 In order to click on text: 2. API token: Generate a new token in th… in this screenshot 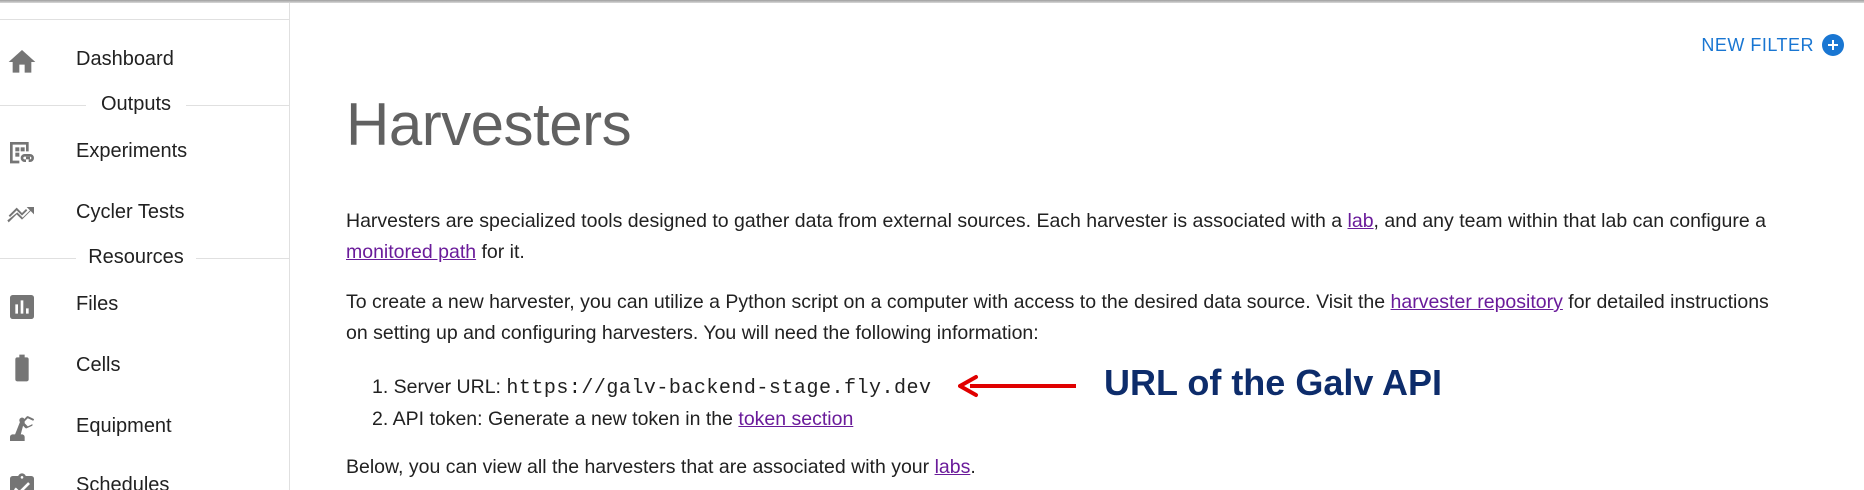, I will do `click(555, 419)`.